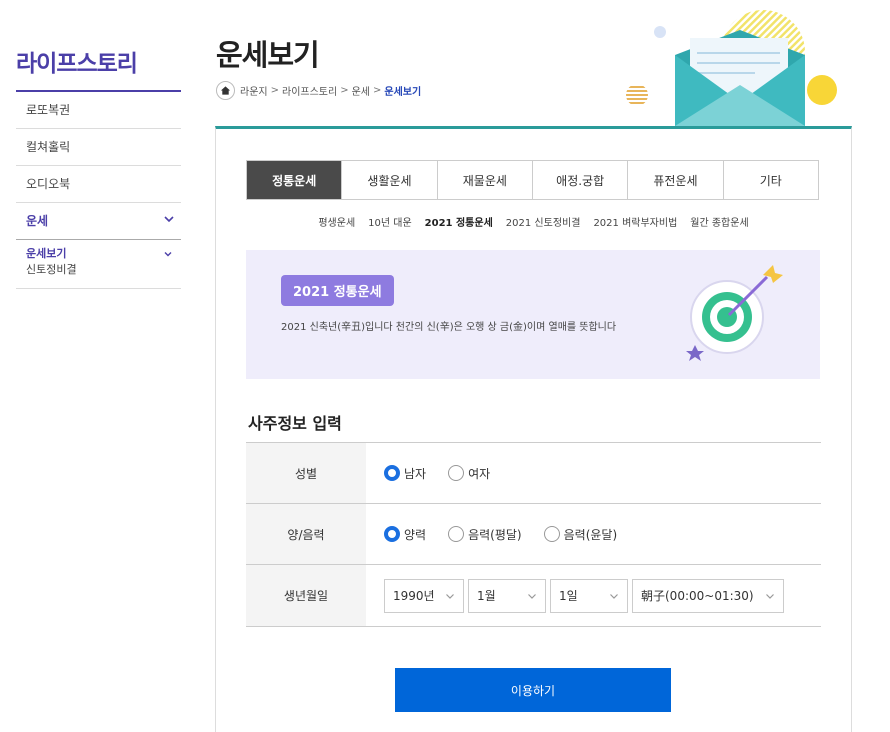  I want to click on breadcrumb-item: 운세, so click(361, 90).